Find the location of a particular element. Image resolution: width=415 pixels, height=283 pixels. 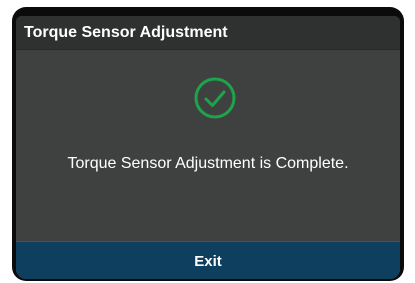

exit-button: Exit is located at coordinates (208, 260).